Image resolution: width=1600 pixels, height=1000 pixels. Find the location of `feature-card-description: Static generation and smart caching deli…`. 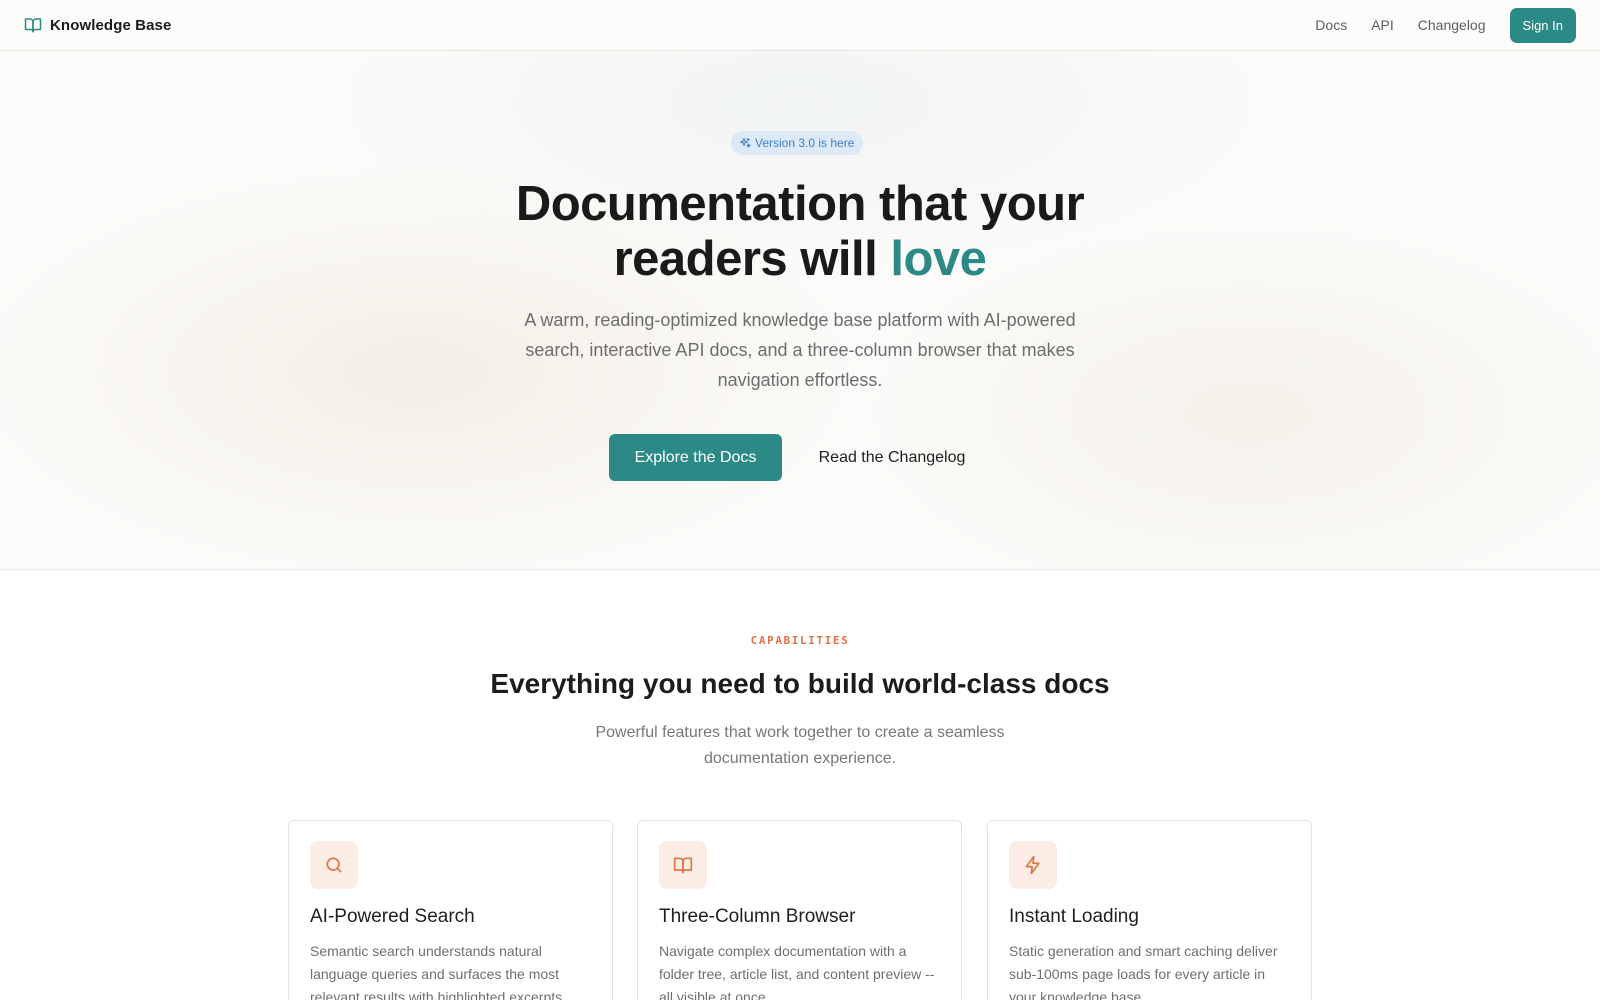

feature-card-description: Static generation and smart caching deli… is located at coordinates (1143, 971).